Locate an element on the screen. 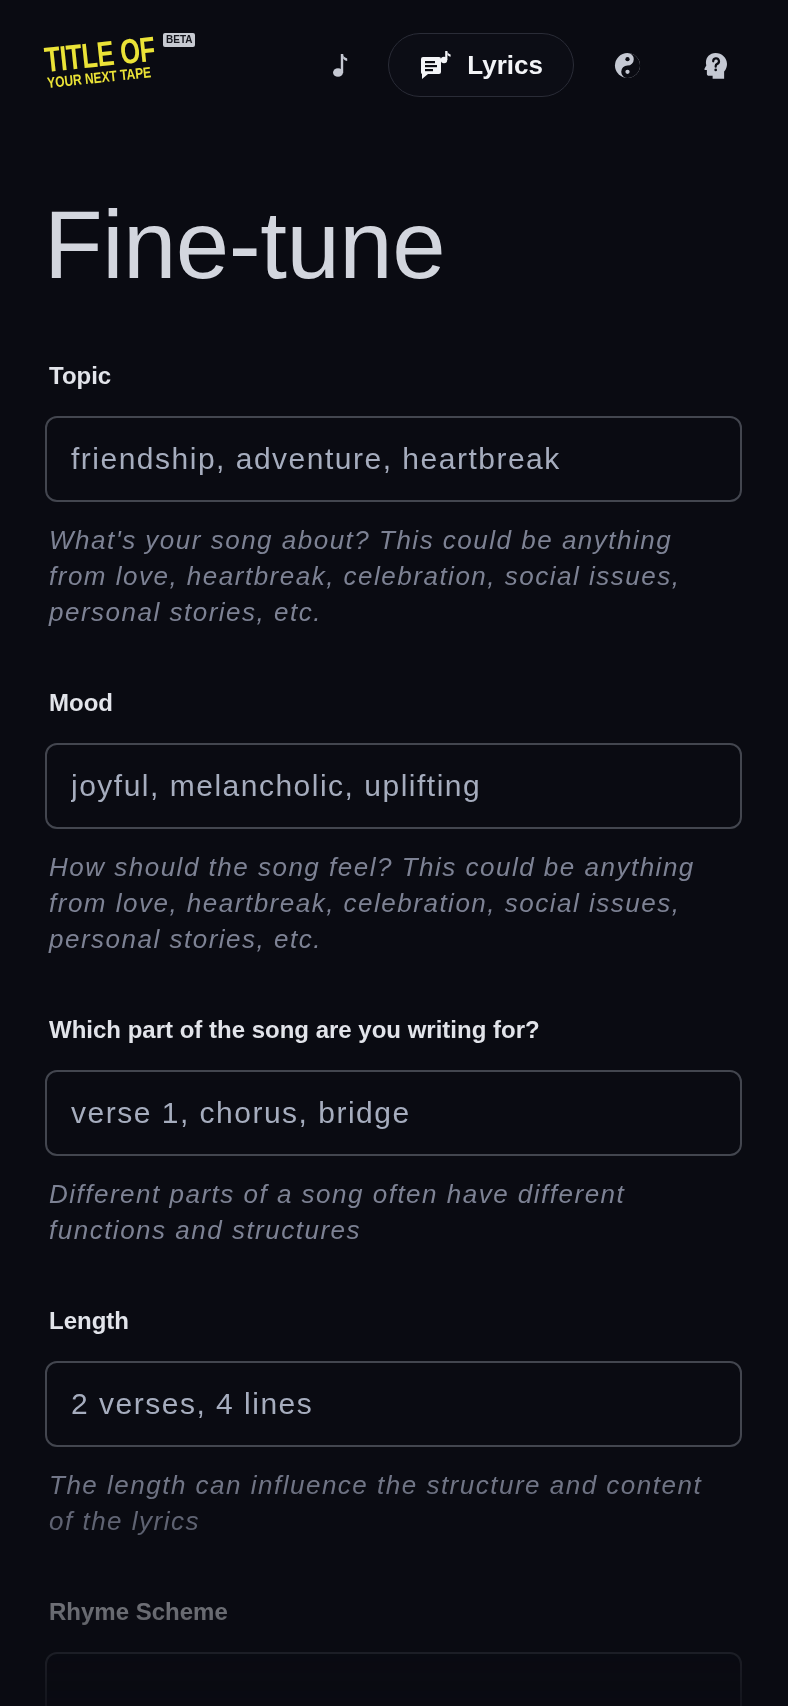  music-note-icon is located at coordinates (340, 65).